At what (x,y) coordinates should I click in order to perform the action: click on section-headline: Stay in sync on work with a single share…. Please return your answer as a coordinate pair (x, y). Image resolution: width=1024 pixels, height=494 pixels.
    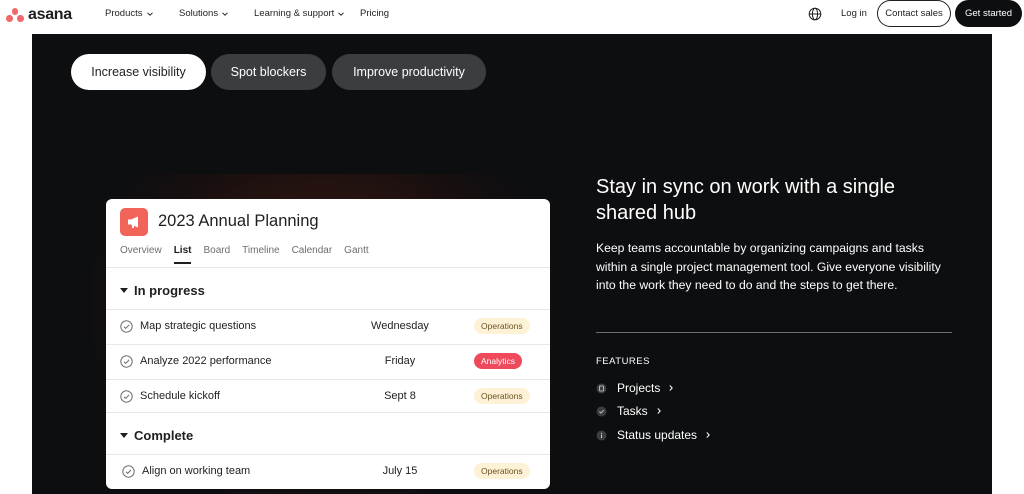
    Looking at the image, I should click on (746, 200).